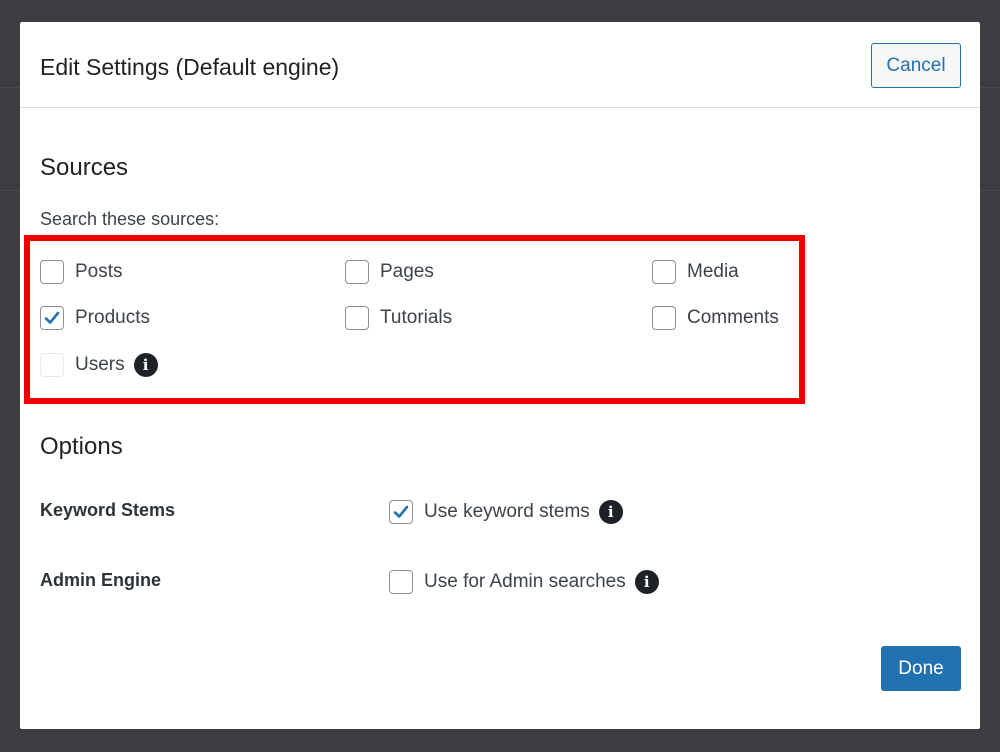 The image size is (1000, 752). I want to click on admin-engine-option: Use for Admin searches i, so click(524, 582).